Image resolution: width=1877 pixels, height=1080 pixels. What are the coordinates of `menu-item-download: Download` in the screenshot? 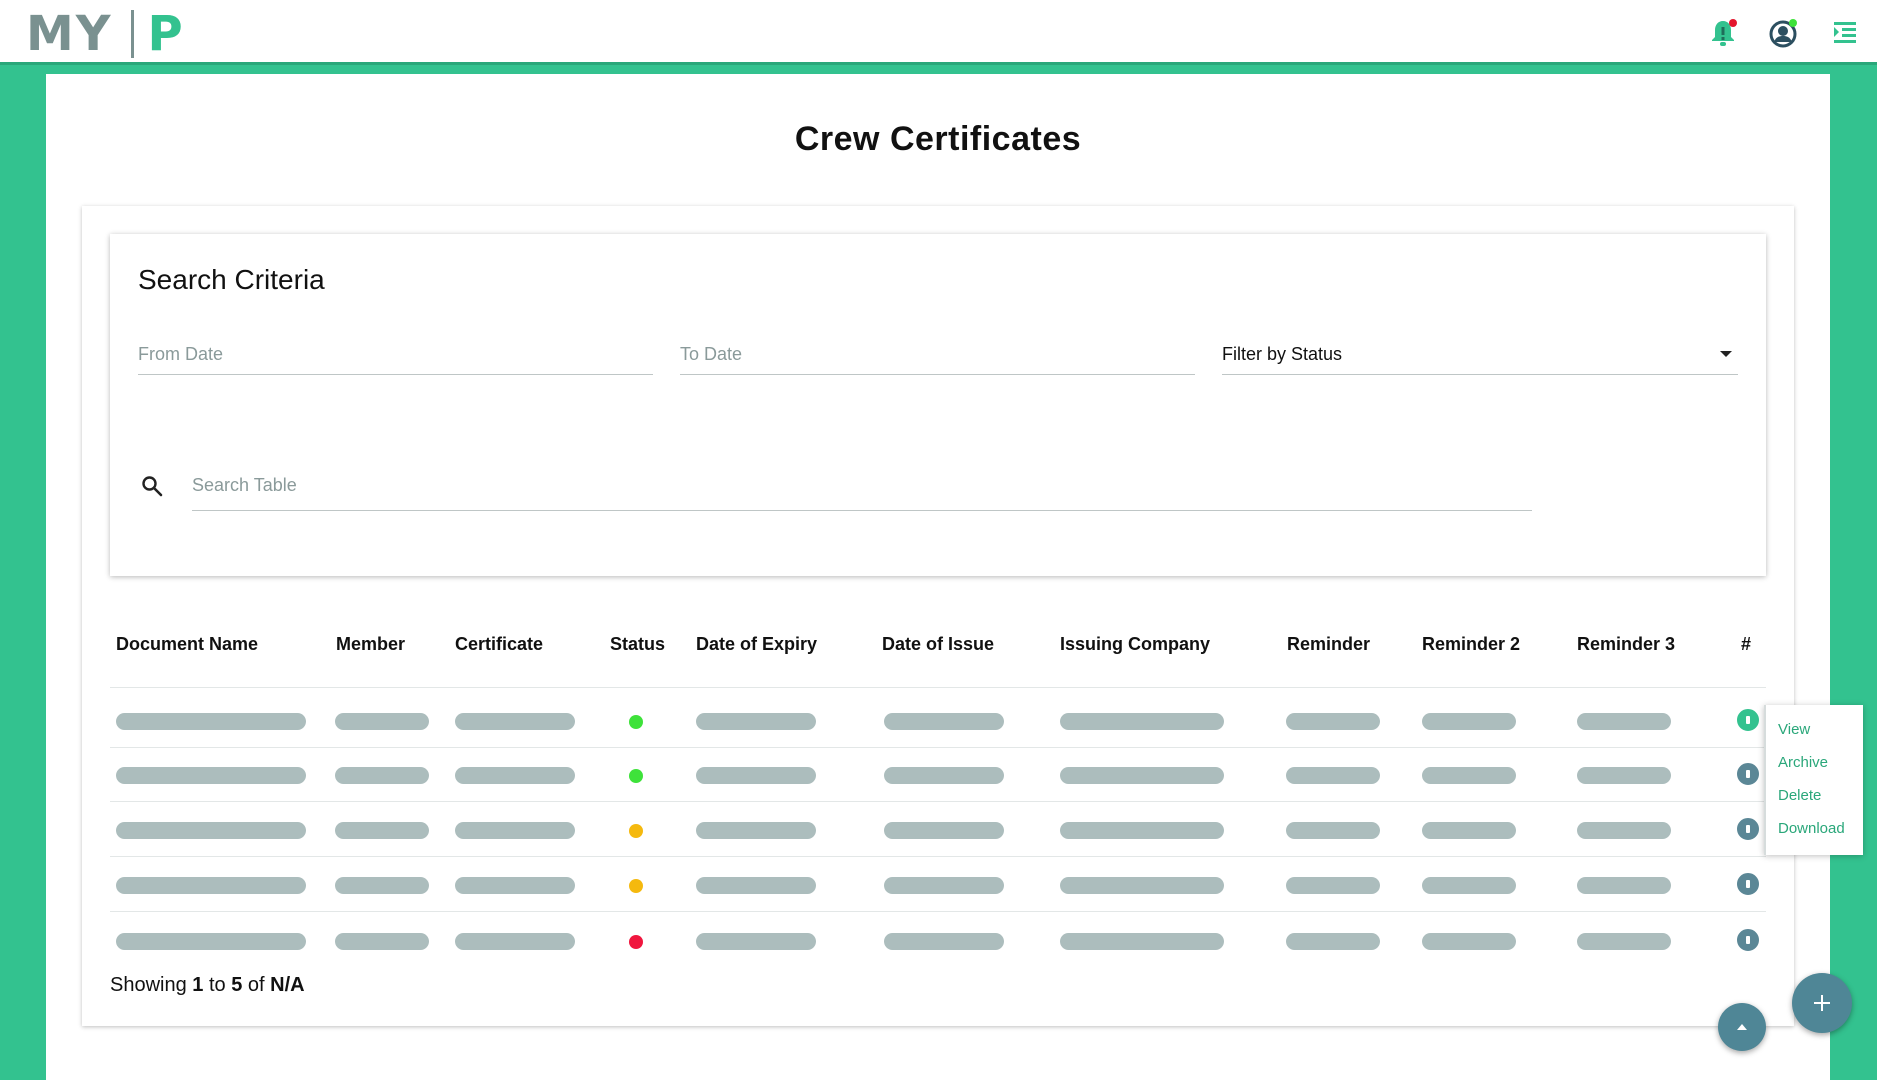 It's located at (1811, 828).